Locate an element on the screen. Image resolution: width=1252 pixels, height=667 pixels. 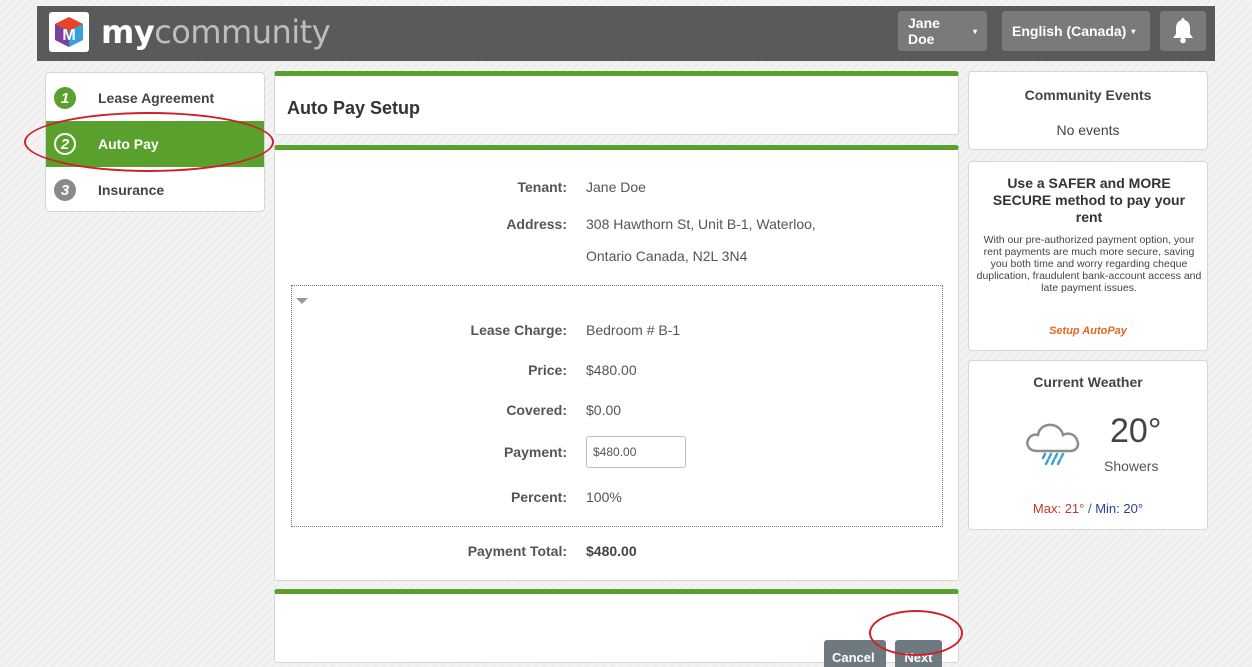
tenant-label: Tenant: is located at coordinates (542, 187).